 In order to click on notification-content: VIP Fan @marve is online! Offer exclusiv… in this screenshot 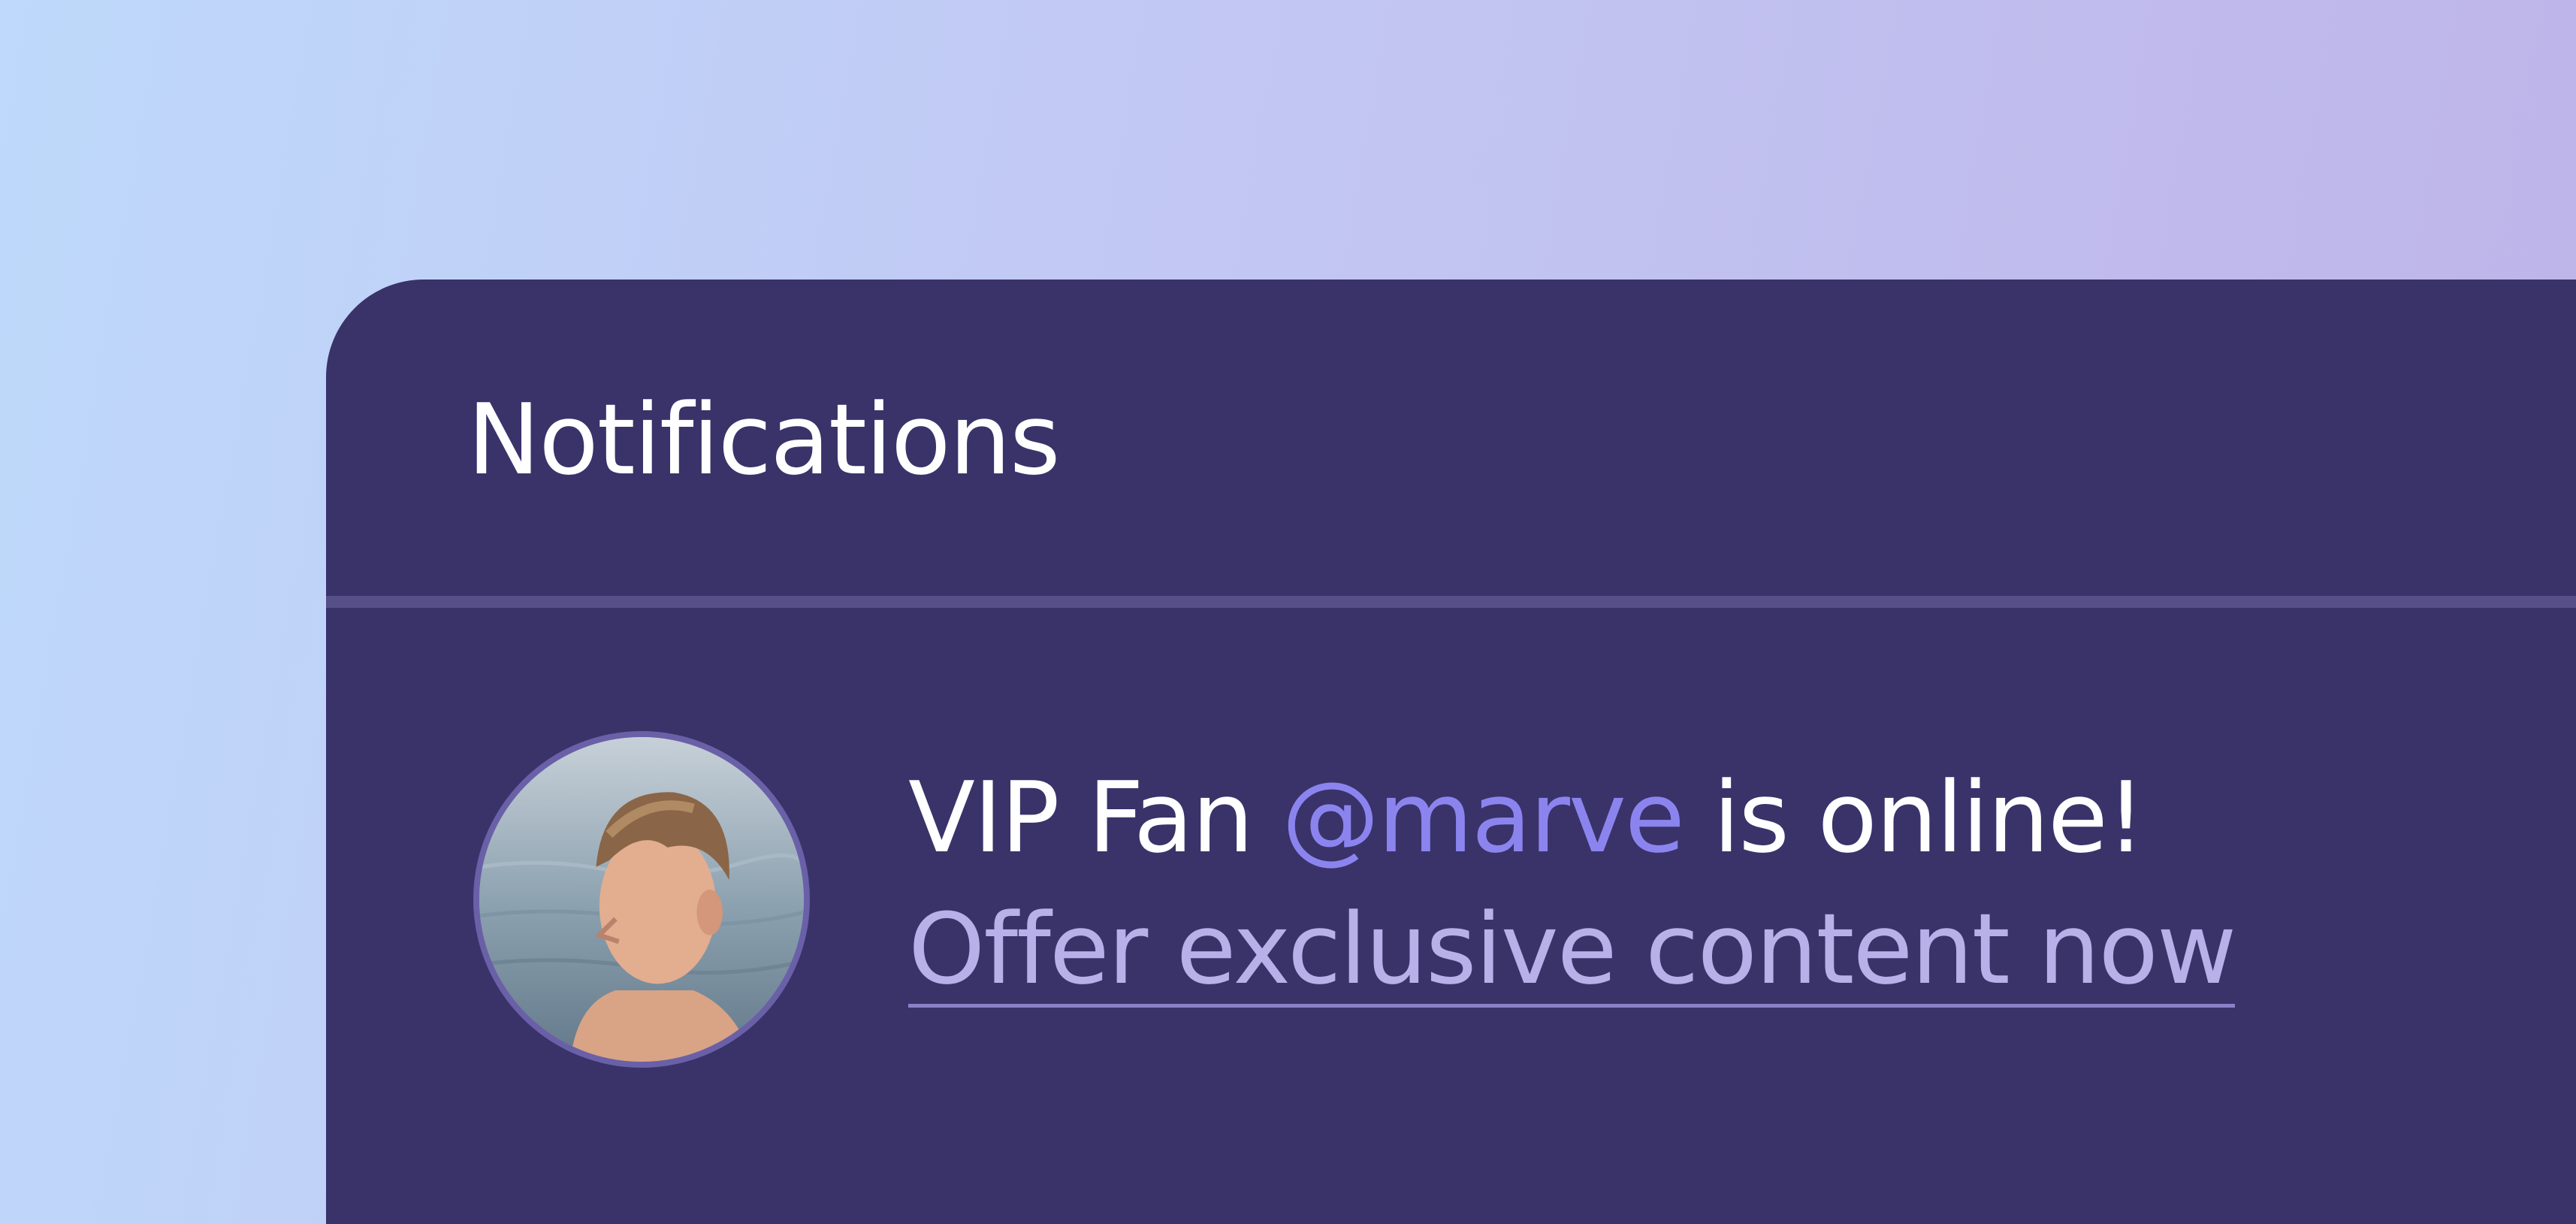, I will do `click(1697, 888)`.